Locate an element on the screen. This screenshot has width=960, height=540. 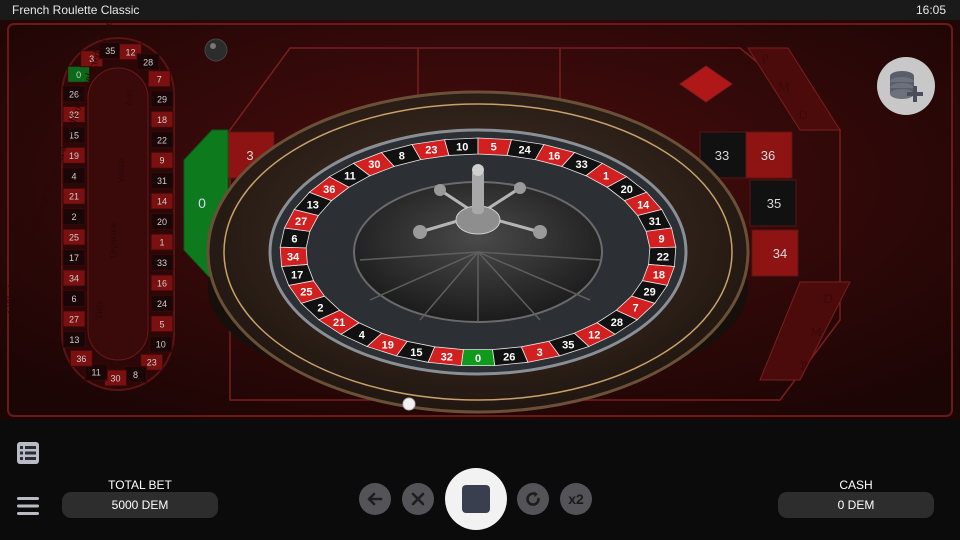
racetrack-label-35: 35 is located at coordinates (110, 51).